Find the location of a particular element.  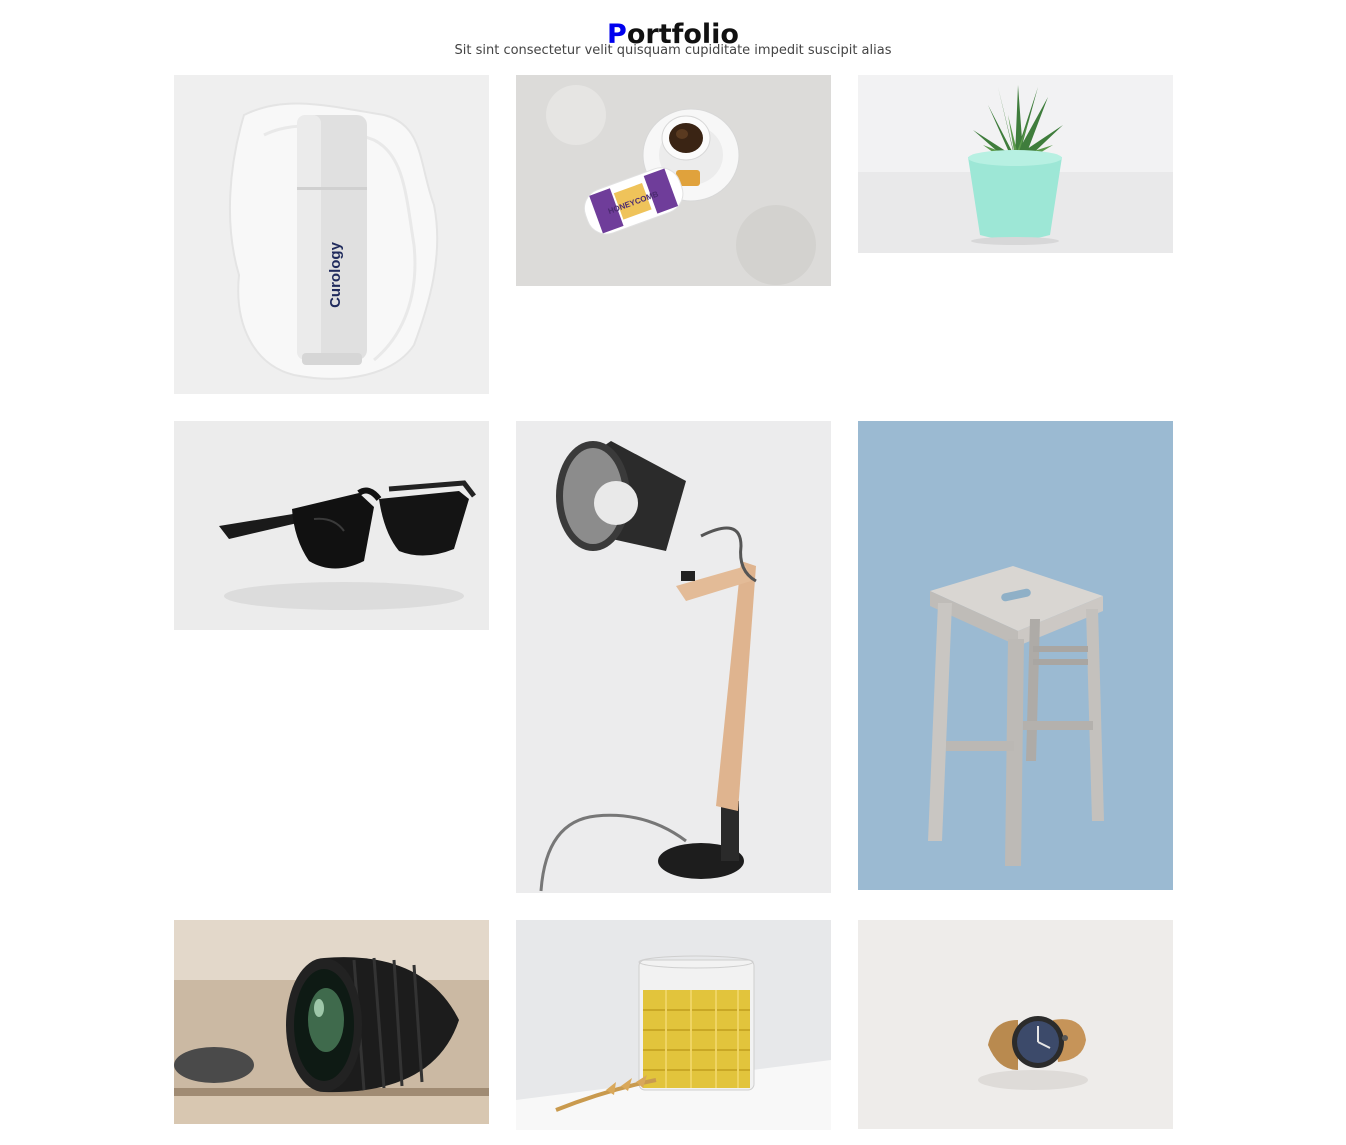

skincare-bottle-image: Curology is located at coordinates (331, 234).